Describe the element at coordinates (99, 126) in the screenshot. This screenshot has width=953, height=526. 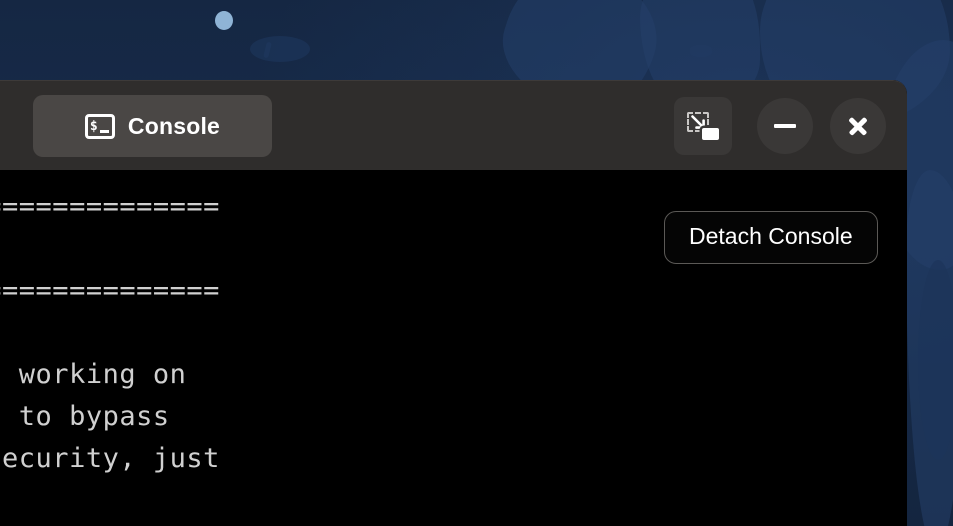
I see `terminal-icon: $` at that location.